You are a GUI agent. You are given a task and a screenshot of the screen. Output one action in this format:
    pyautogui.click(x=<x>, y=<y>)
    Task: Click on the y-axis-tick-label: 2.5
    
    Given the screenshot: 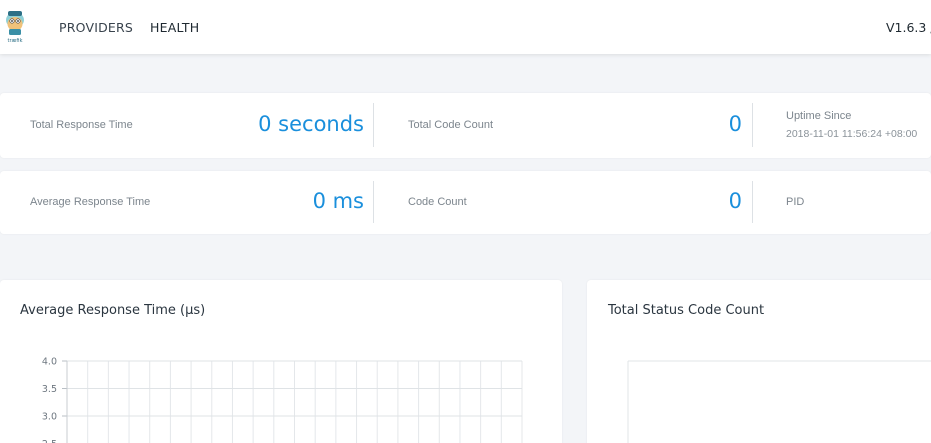 What is the action you would take?
    pyautogui.click(x=49, y=441)
    